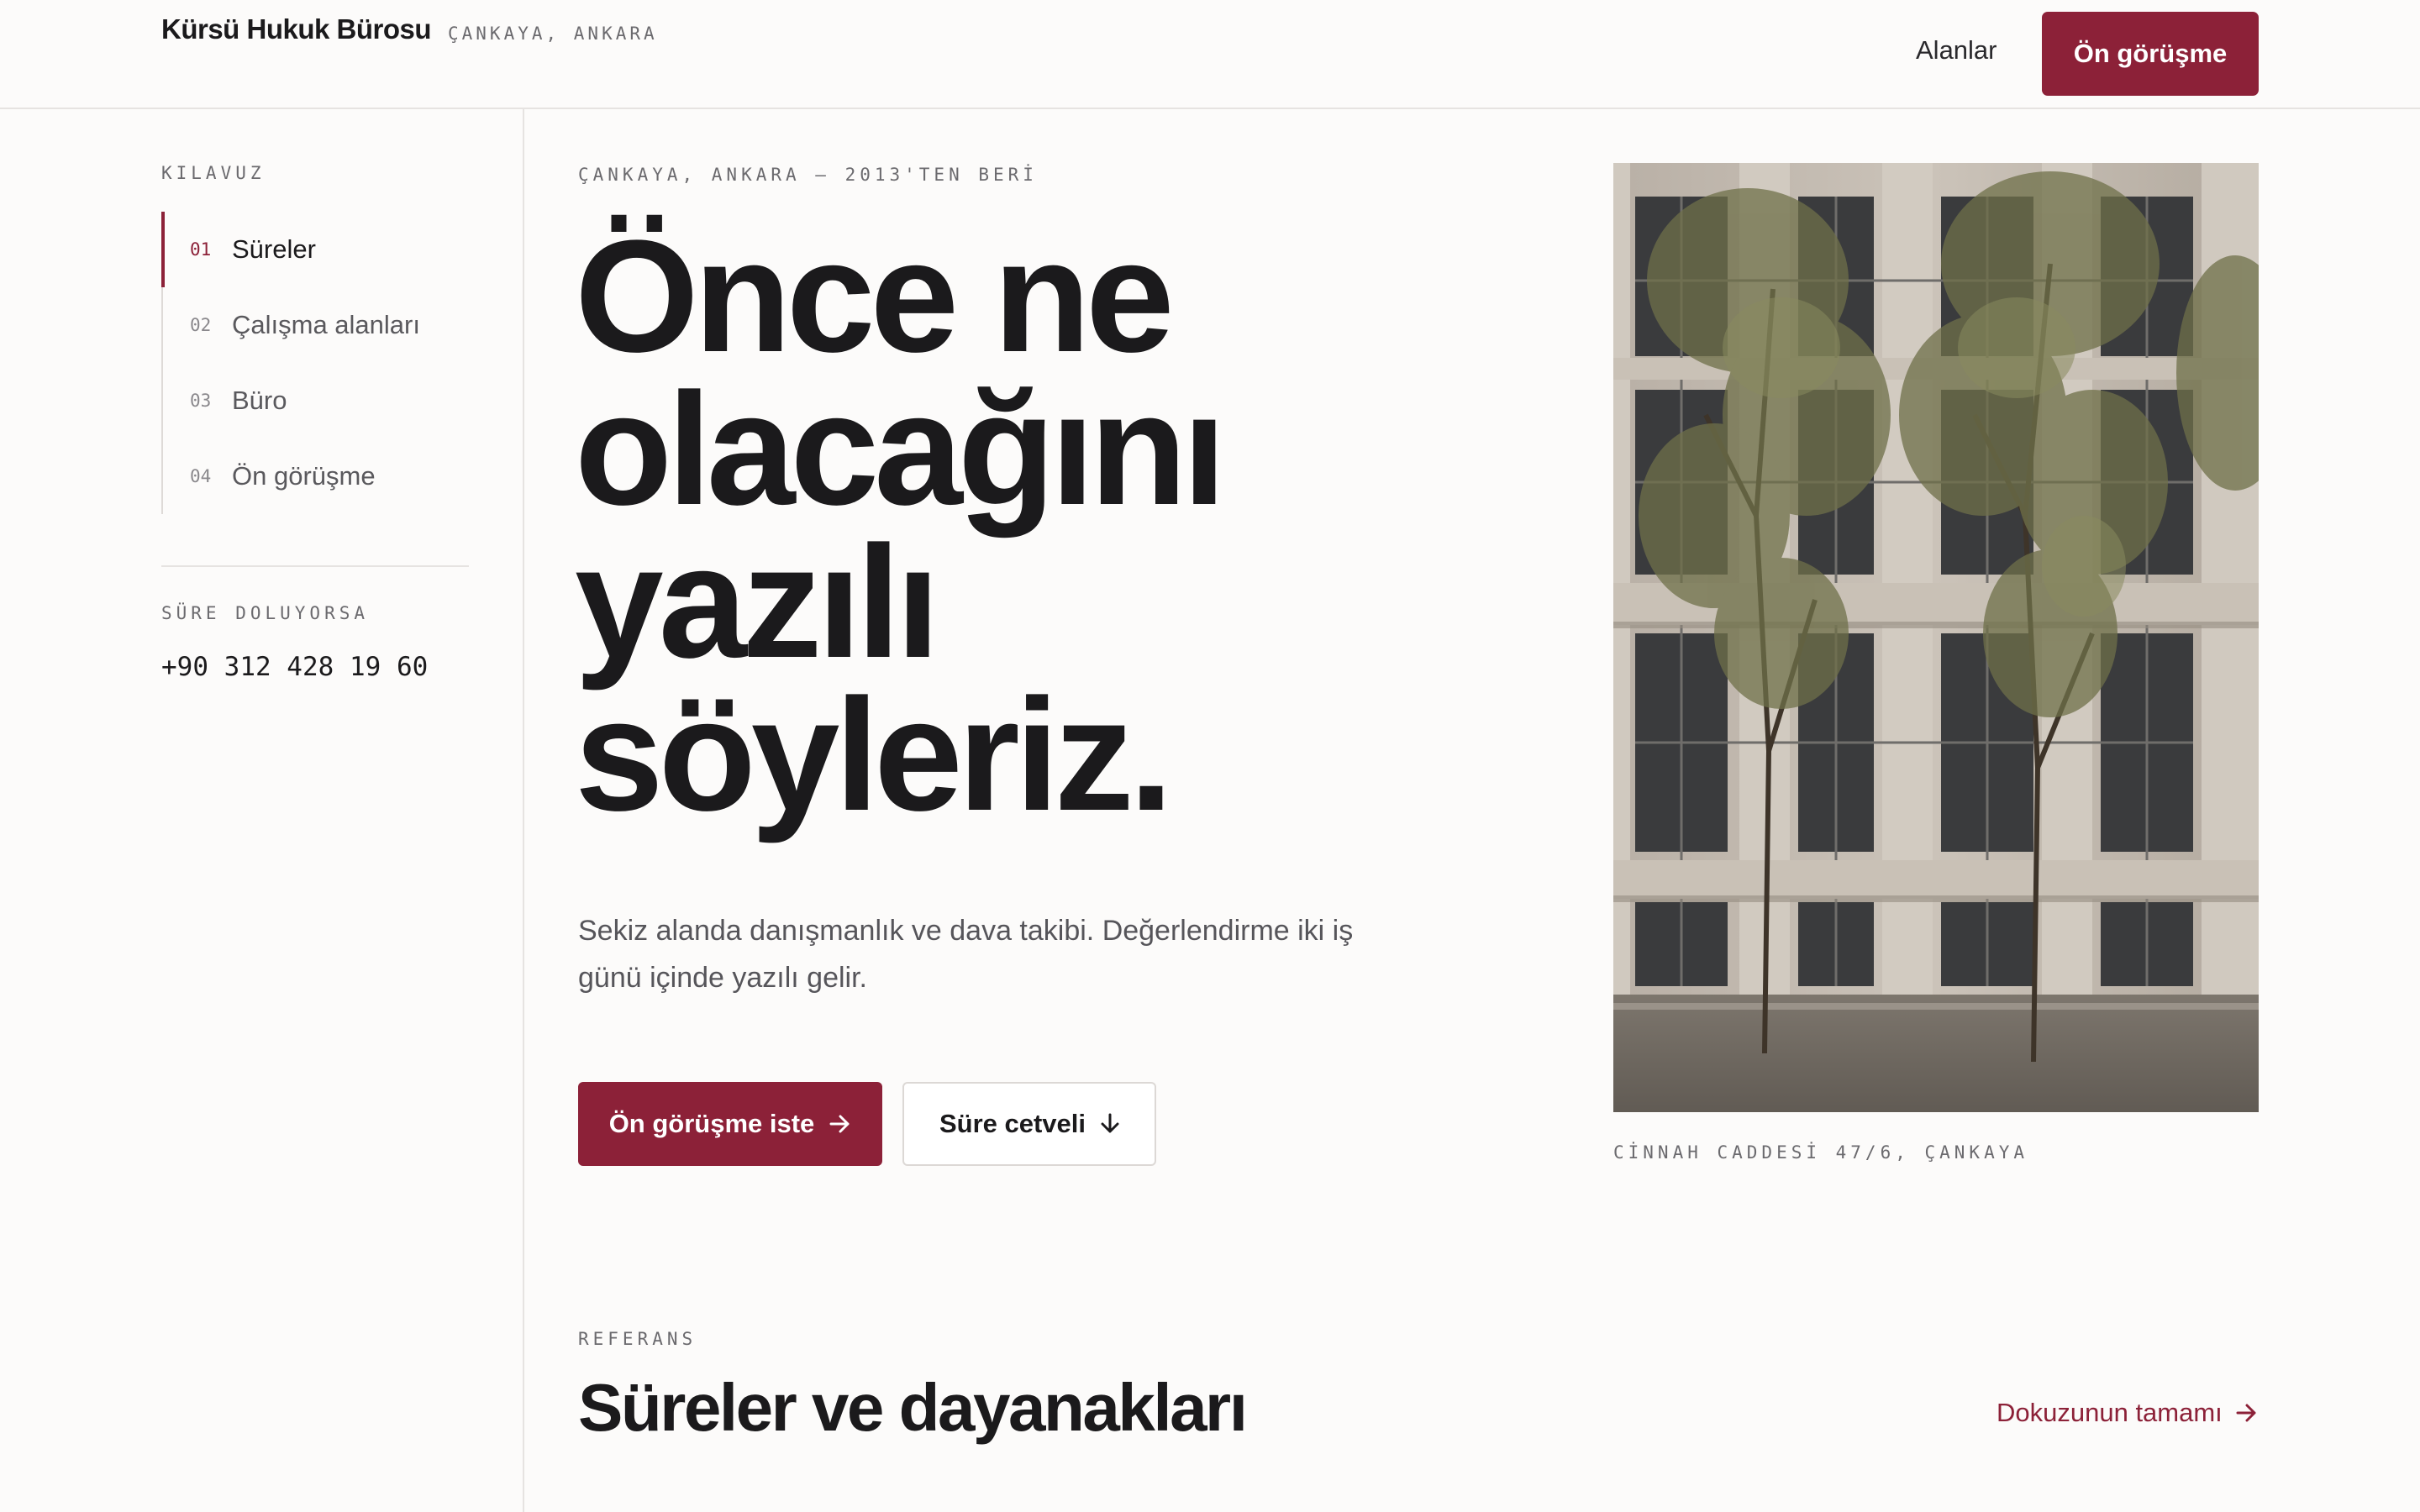 Image resolution: width=2420 pixels, height=1512 pixels. What do you see at coordinates (637, 1339) in the screenshot?
I see `references-eyebrow: REFERANS` at bounding box center [637, 1339].